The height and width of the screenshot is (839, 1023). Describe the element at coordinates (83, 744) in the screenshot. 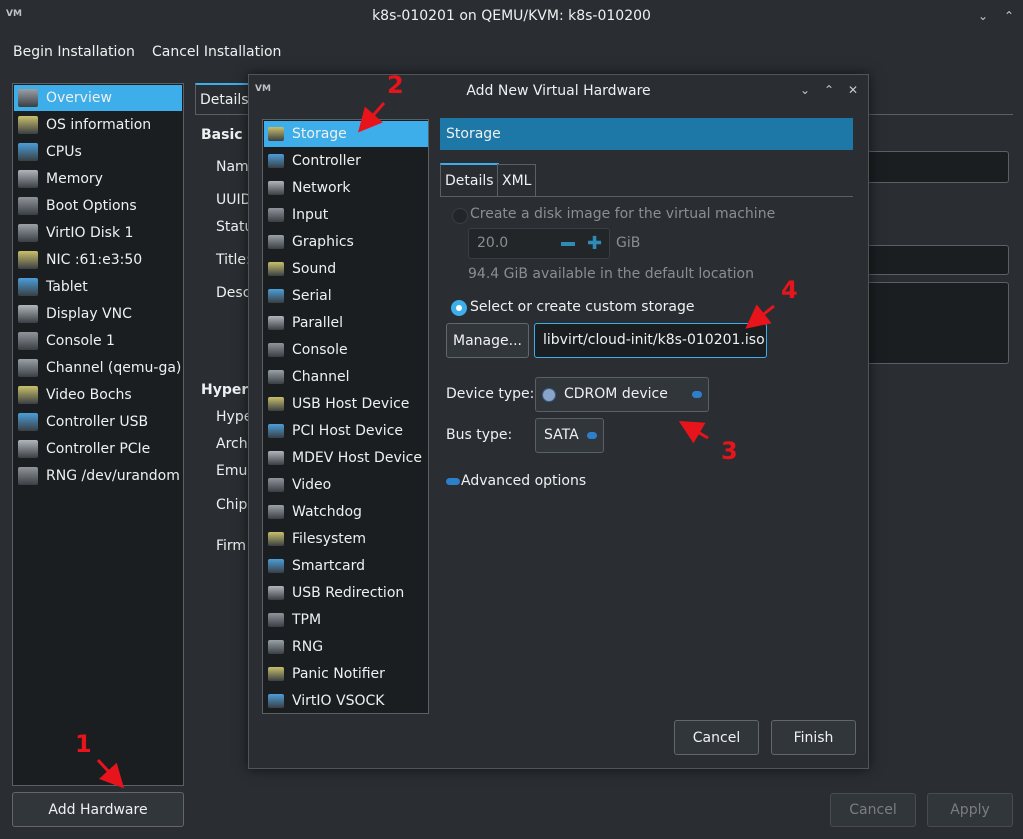

I see `annotation-marker-1: 1` at that location.